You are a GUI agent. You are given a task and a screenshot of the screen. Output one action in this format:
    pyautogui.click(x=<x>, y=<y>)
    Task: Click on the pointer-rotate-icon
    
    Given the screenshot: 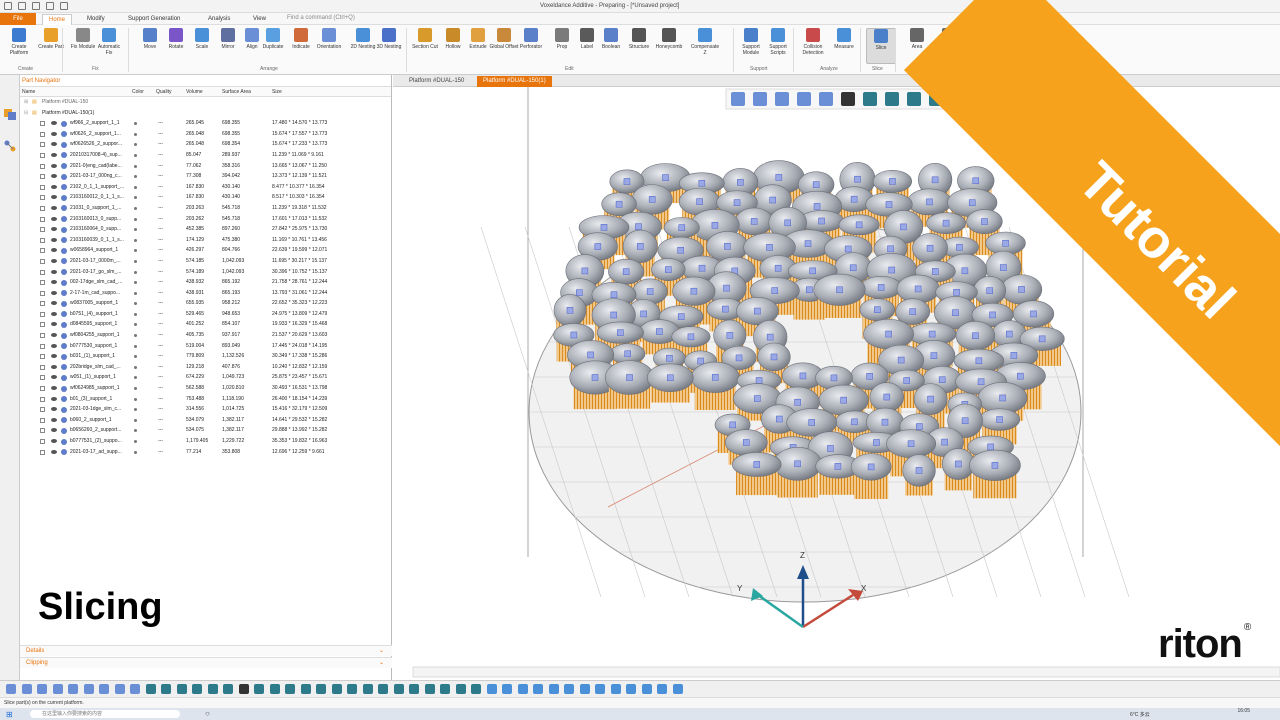 What is the action you would take?
    pyautogui.click(x=870, y=99)
    